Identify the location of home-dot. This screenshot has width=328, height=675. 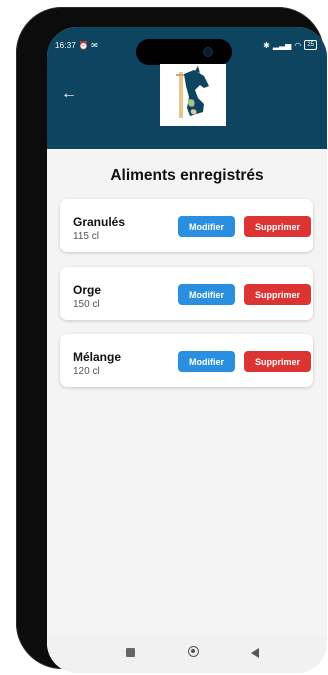
(193, 651).